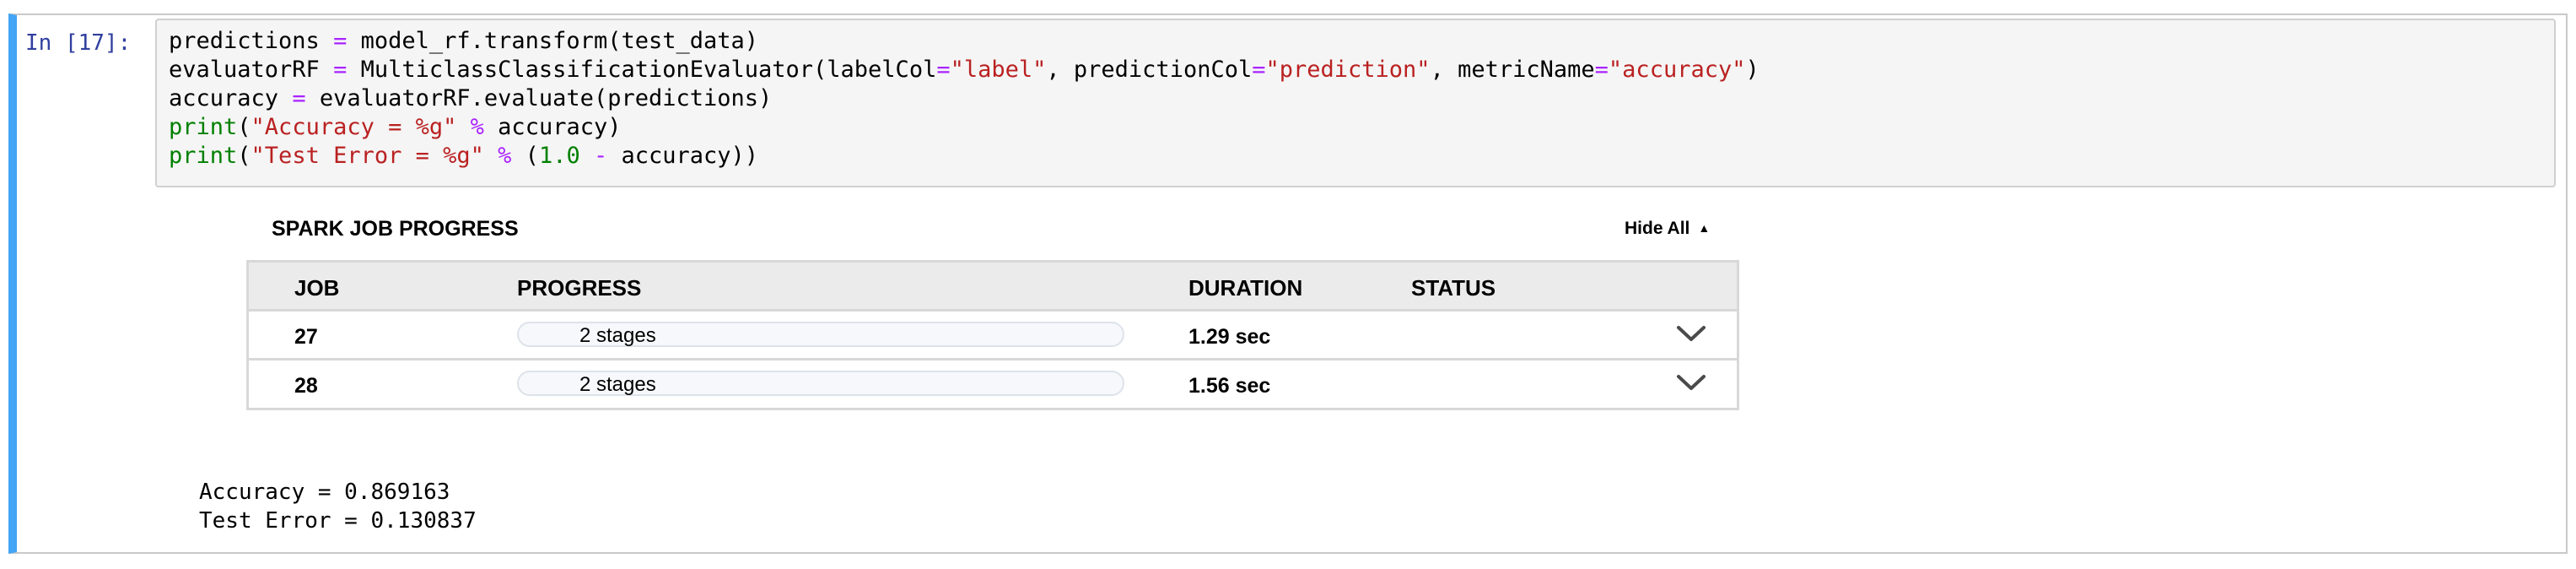 This screenshot has height=569, width=2576. I want to click on code-token: accuracy)), so click(683, 156).